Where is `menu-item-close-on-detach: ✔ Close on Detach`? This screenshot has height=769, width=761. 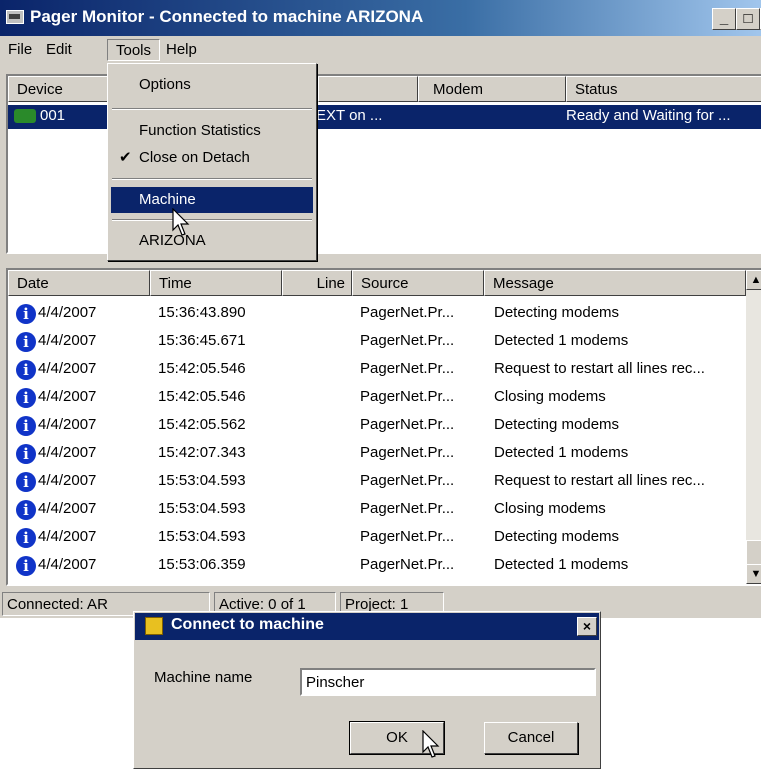 menu-item-close-on-detach: ✔ Close on Detach is located at coordinates (212, 158).